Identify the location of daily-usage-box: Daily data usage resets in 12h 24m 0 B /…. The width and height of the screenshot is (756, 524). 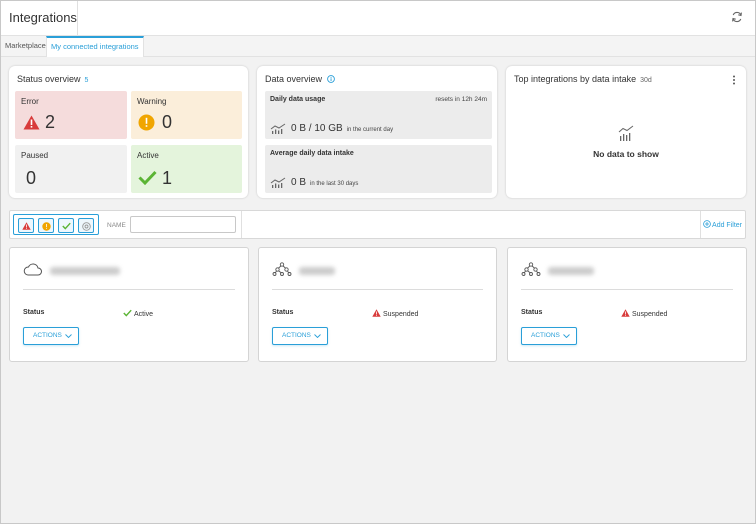
(378, 115).